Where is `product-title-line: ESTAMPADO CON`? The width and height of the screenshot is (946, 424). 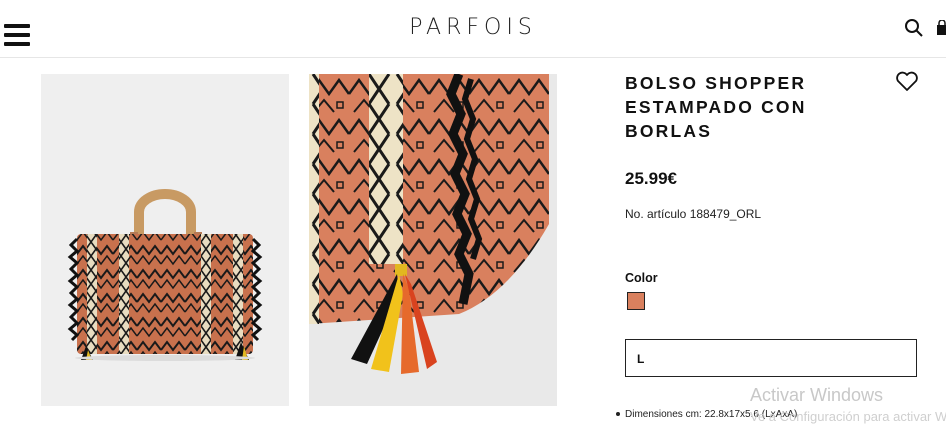
product-title-line: ESTAMPADO CON is located at coordinates (716, 107).